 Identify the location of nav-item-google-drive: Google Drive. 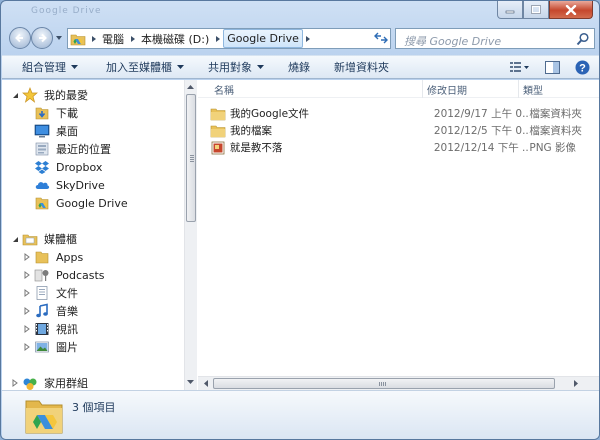
(81, 203).